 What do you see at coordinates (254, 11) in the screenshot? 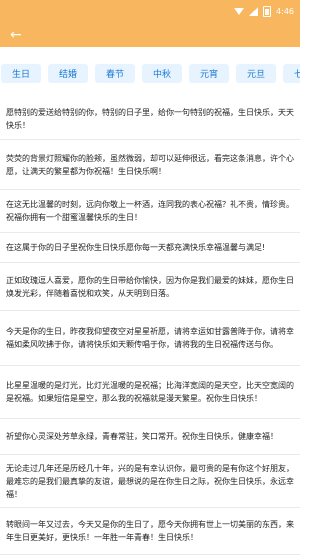
I see `signal-icon` at bounding box center [254, 11].